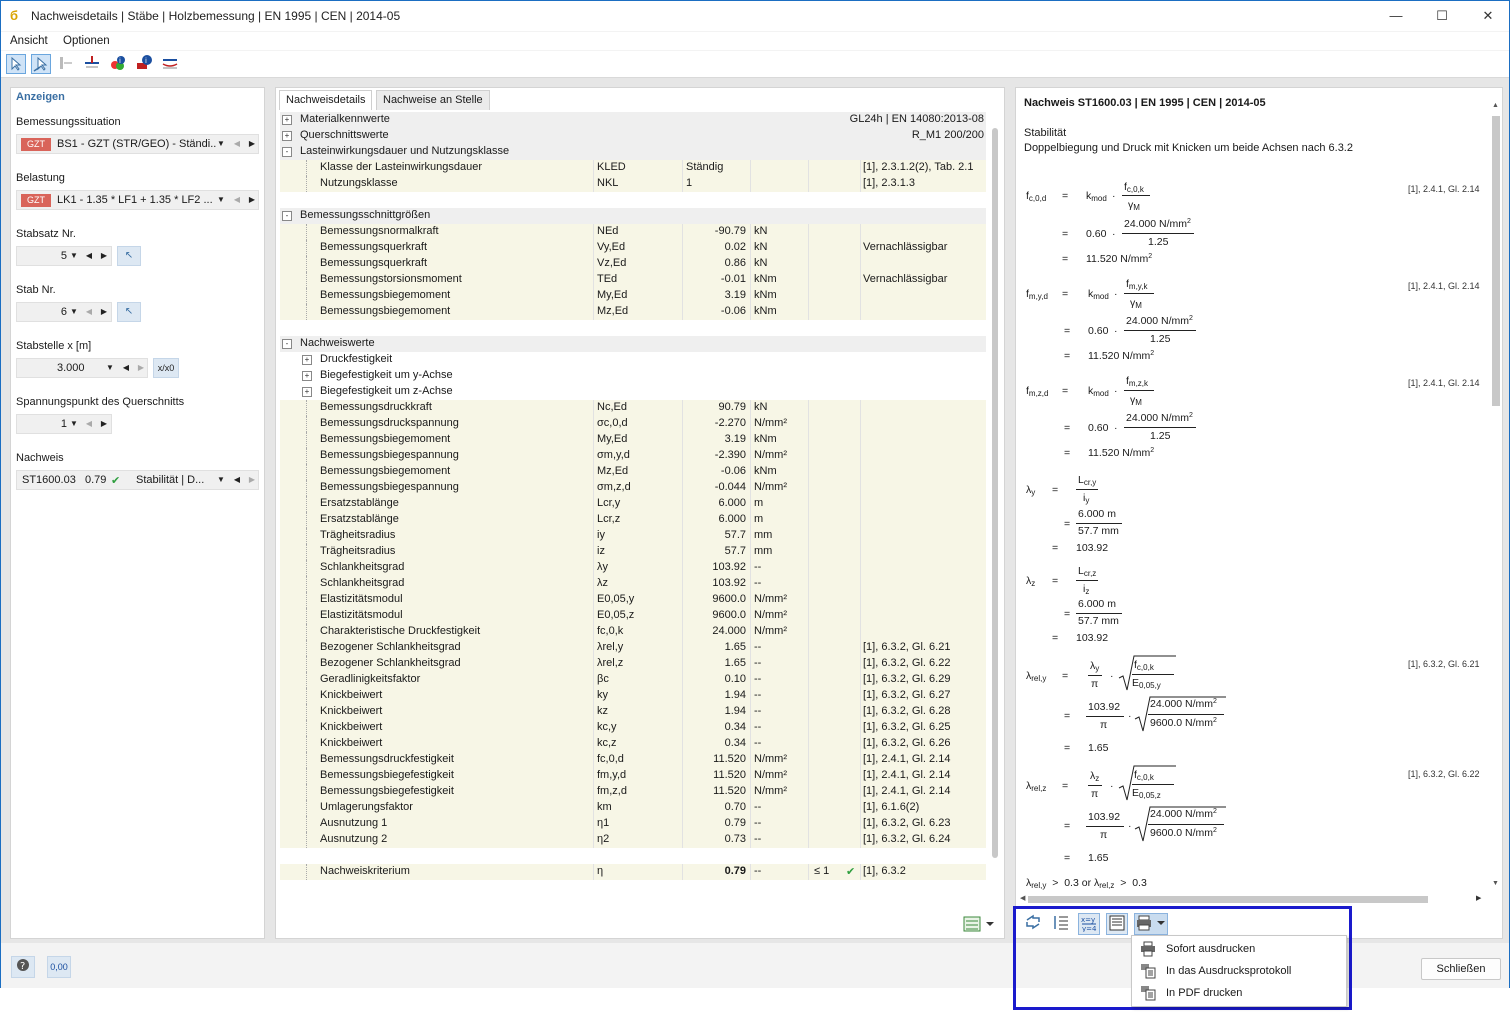 This screenshot has width=1512, height=1018. What do you see at coordinates (1067, 524) in the screenshot?
I see `equals-sign: =` at bounding box center [1067, 524].